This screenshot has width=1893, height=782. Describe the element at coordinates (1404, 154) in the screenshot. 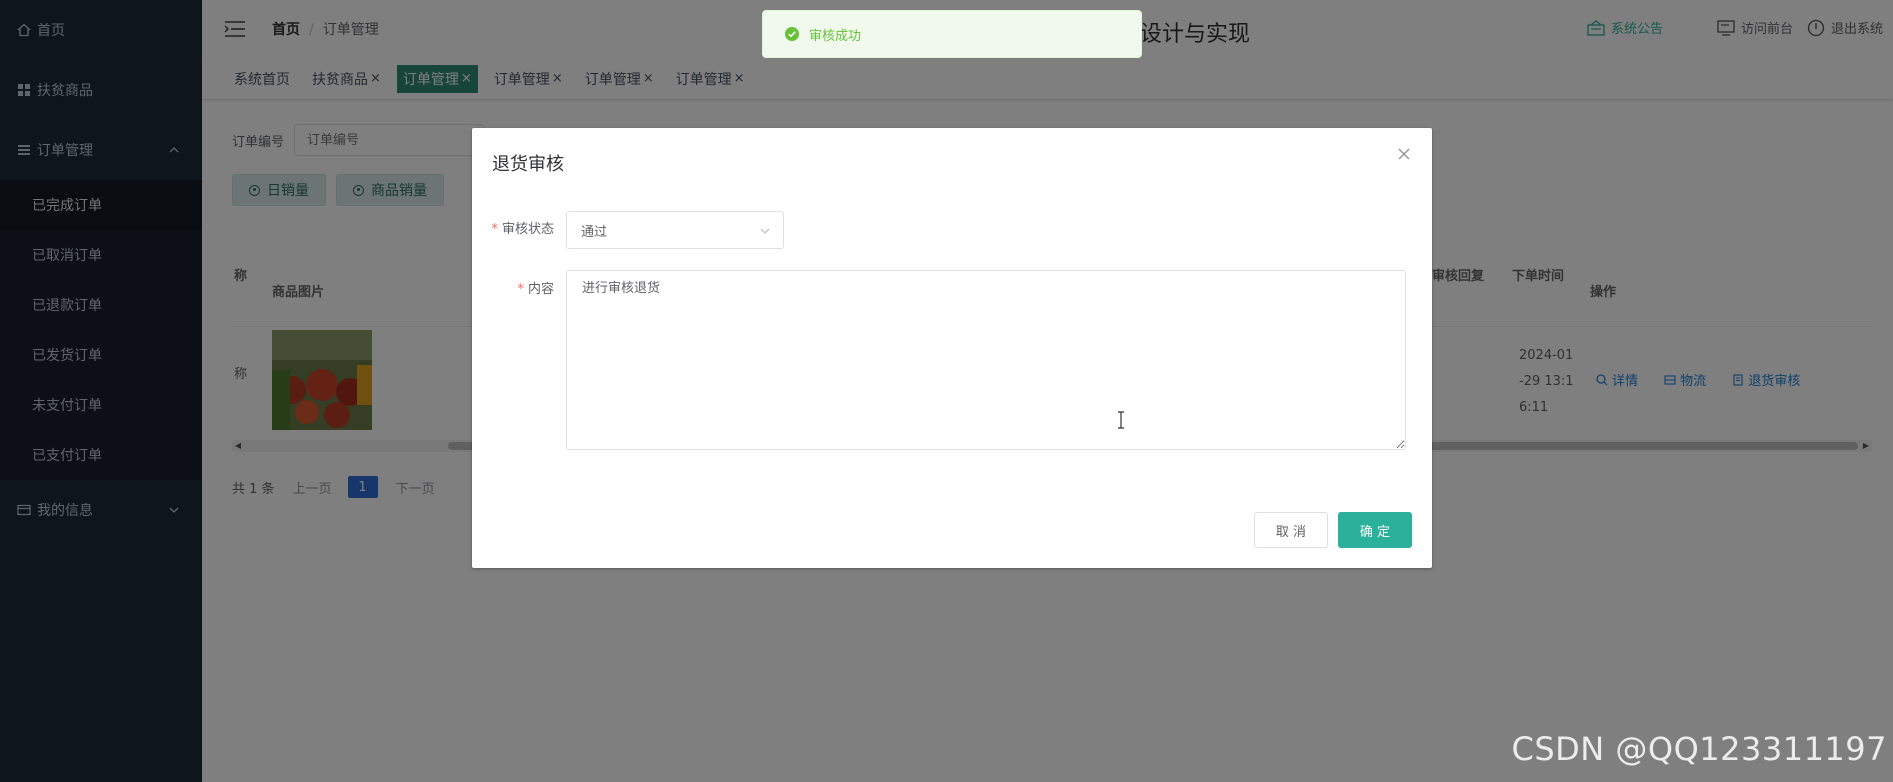

I see `close-icon` at that location.